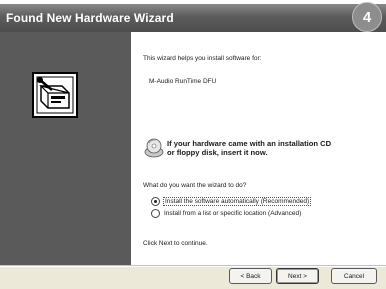 The width and height of the screenshot is (386, 289). Describe the element at coordinates (297, 276) in the screenshot. I see `next-button: Next >` at that location.